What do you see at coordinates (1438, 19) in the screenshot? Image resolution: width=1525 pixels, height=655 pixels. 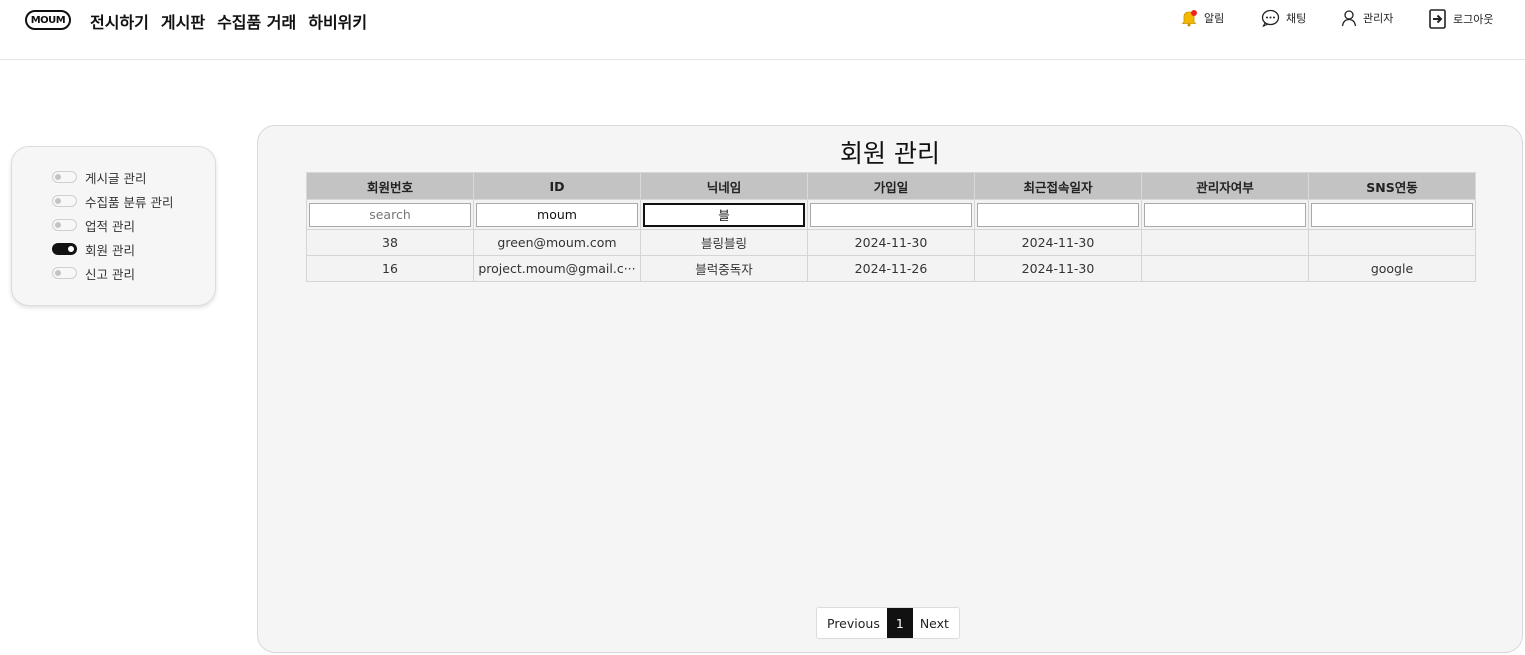 I see `logout-icon` at bounding box center [1438, 19].